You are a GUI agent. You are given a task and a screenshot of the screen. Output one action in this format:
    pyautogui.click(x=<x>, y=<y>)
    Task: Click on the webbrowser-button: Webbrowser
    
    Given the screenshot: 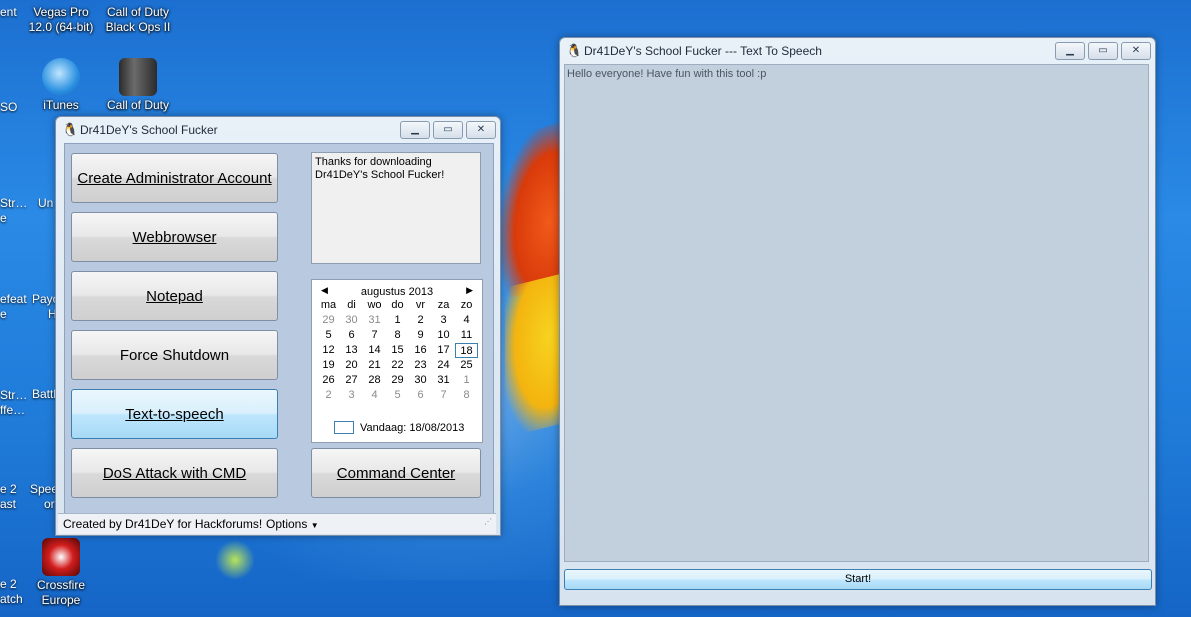 What is the action you would take?
    pyautogui.click(x=174, y=237)
    